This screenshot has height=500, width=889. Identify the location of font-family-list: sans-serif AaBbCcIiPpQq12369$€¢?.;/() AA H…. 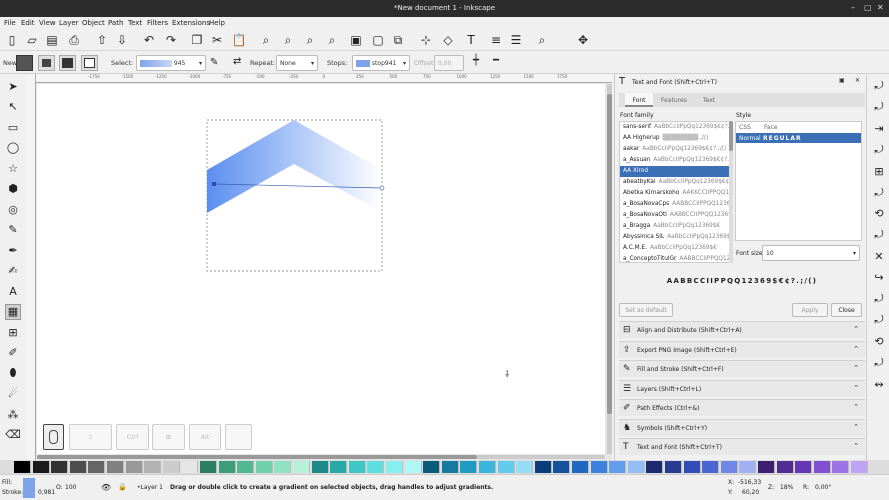
(676, 192).